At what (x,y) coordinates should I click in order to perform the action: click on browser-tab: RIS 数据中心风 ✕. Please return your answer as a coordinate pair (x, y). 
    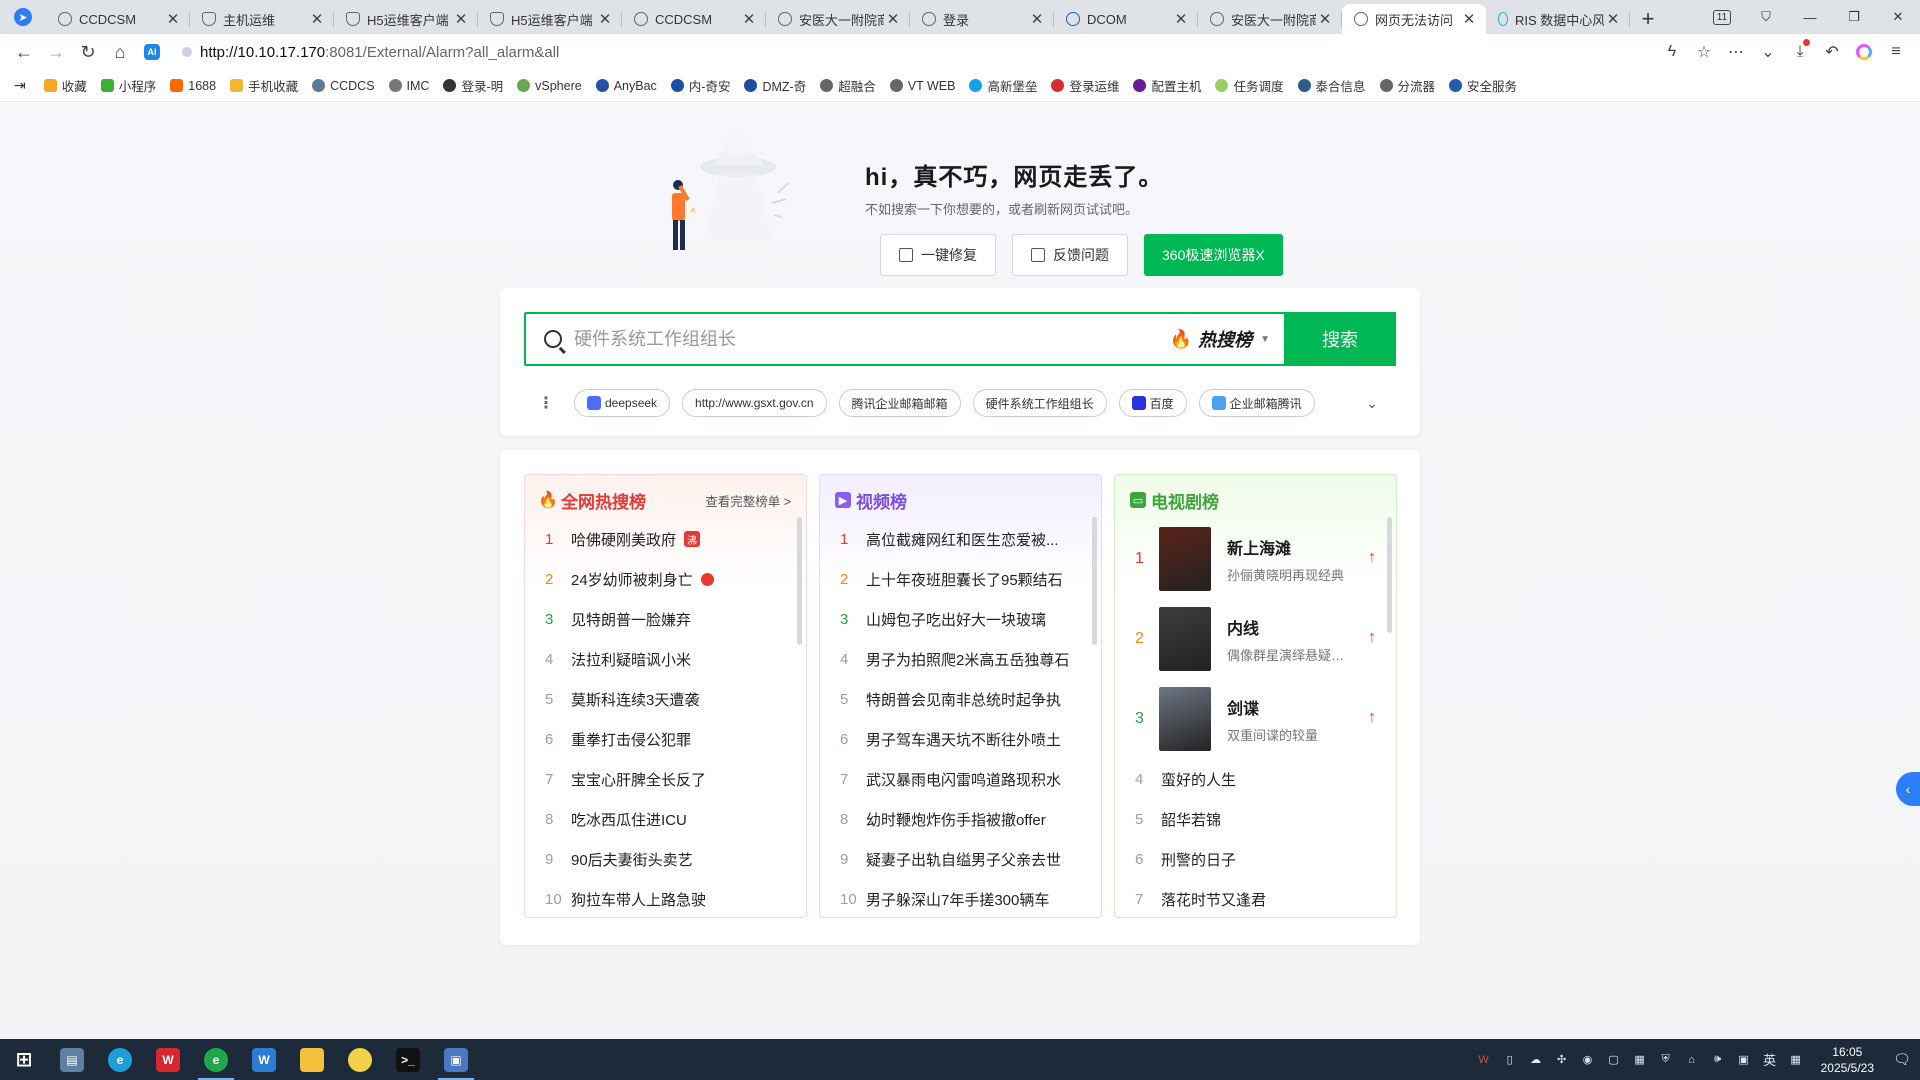
    Looking at the image, I should click on (1558, 19).